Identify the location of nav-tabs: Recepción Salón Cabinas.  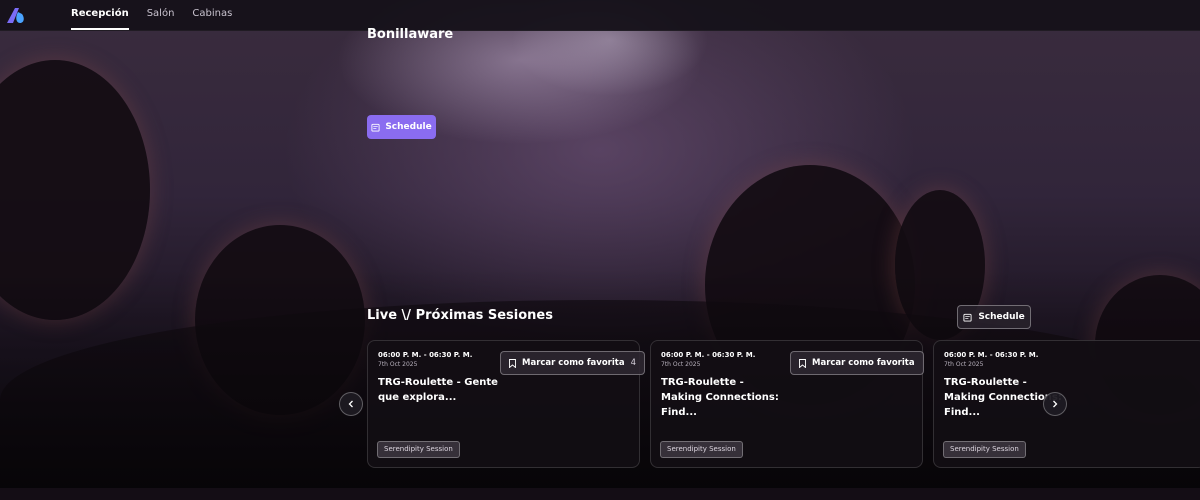
(151, 15).